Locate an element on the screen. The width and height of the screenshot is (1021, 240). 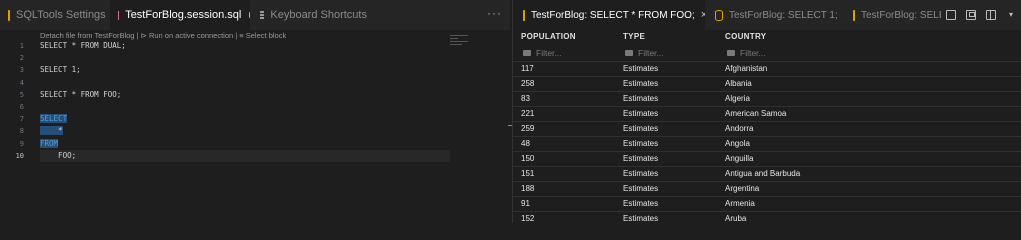
cell-country: Anguilla is located at coordinates (739, 158).